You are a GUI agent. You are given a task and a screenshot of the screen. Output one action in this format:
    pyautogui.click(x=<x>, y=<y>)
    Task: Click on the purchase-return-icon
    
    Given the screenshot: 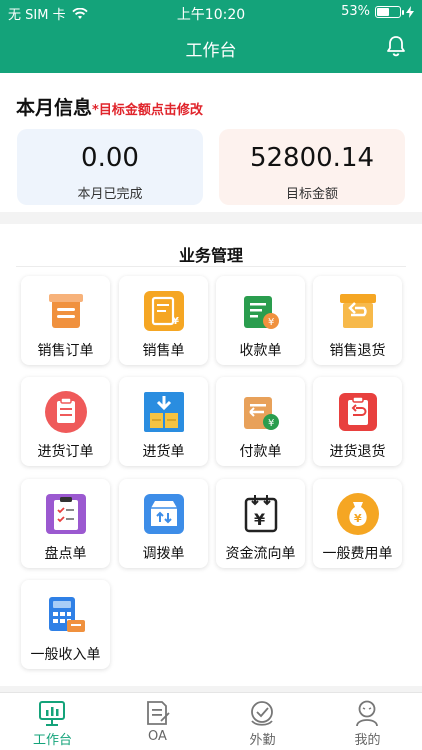 What is the action you would take?
    pyautogui.click(x=358, y=412)
    